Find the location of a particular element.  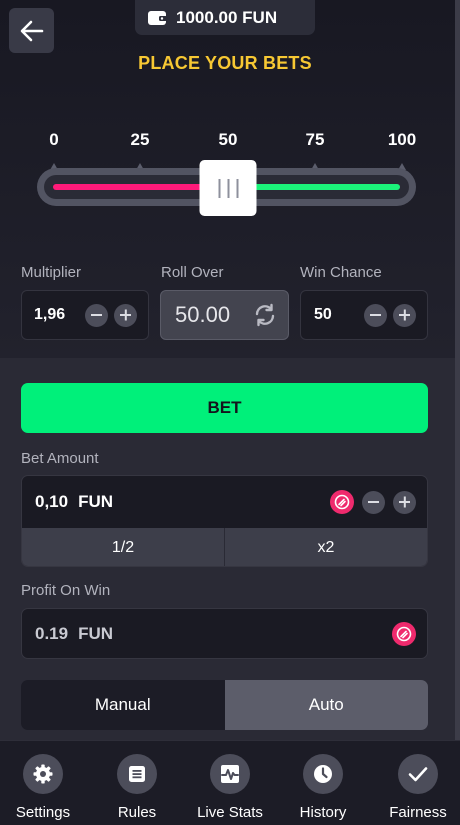

profit-currency: FUN is located at coordinates (96, 633).